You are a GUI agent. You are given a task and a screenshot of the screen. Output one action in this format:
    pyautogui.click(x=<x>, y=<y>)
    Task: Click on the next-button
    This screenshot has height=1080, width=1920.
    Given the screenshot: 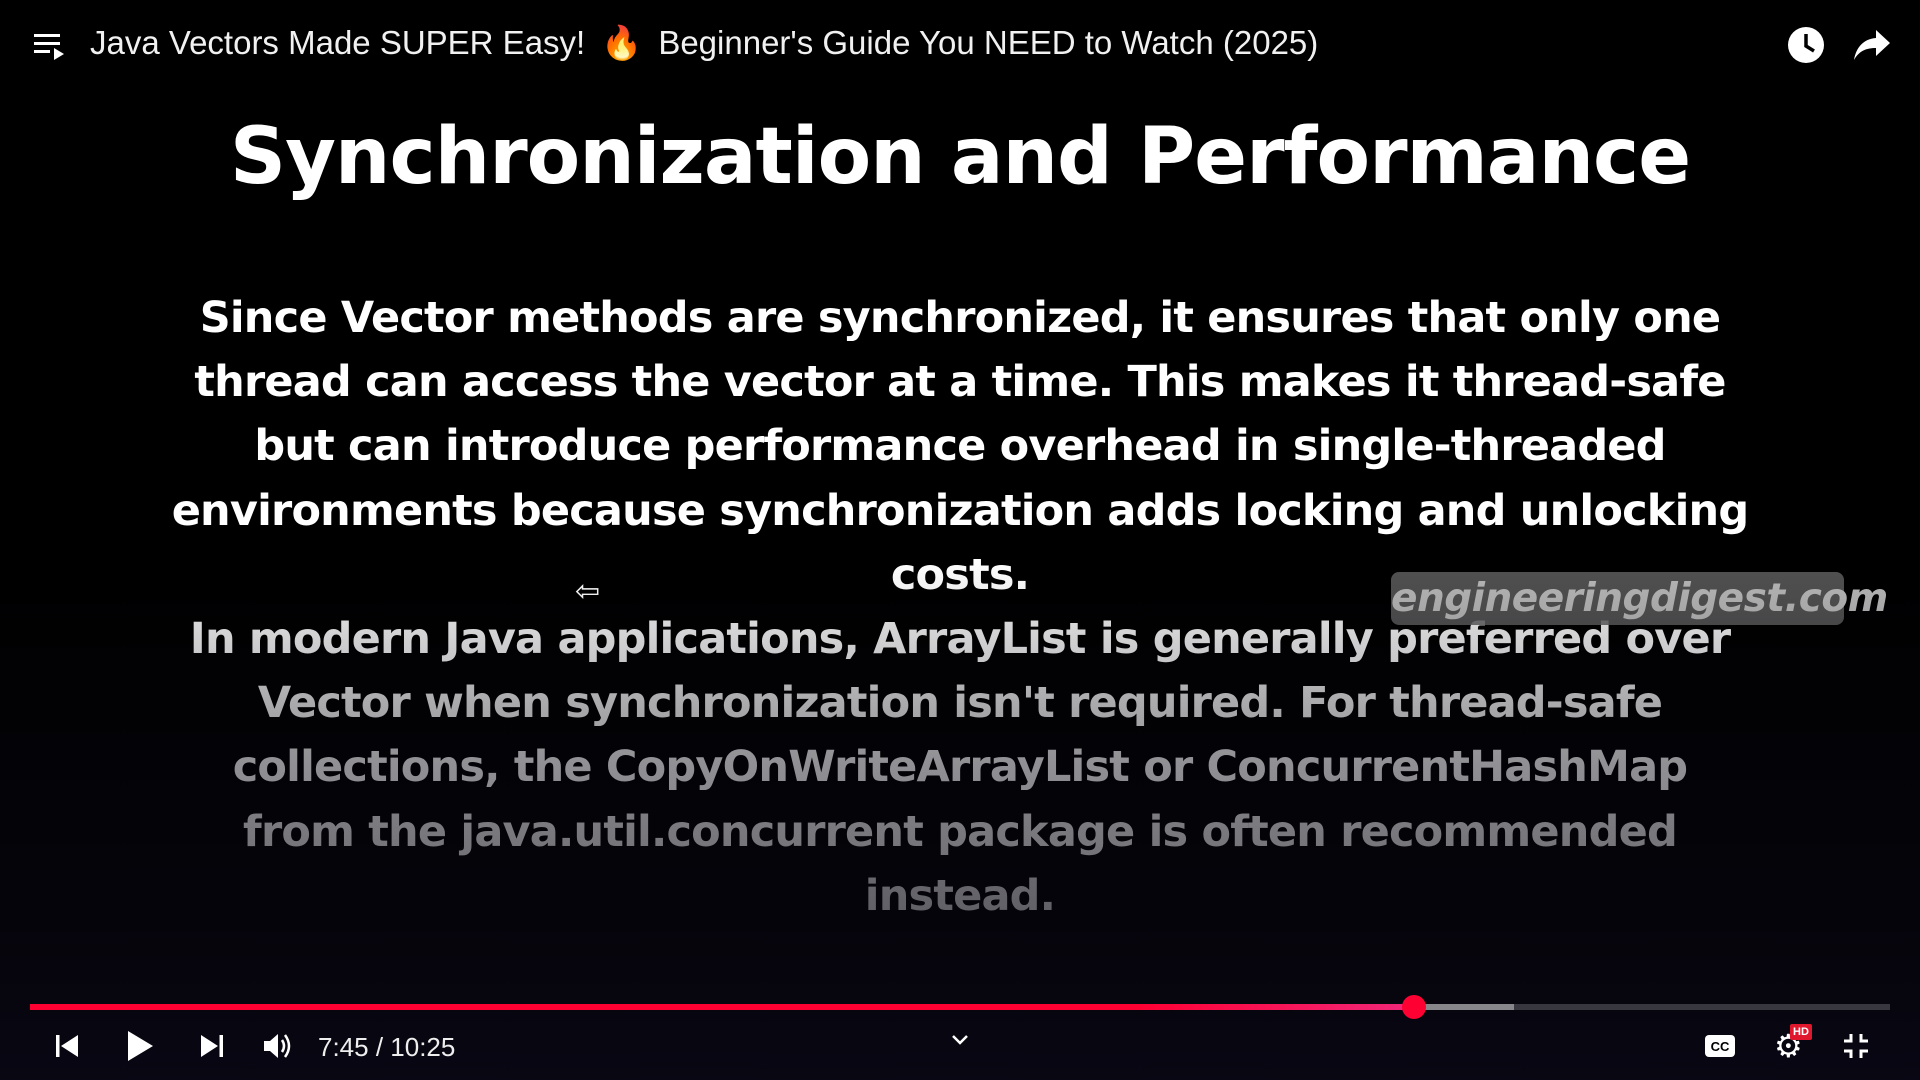 What is the action you would take?
    pyautogui.click(x=212, y=1046)
    